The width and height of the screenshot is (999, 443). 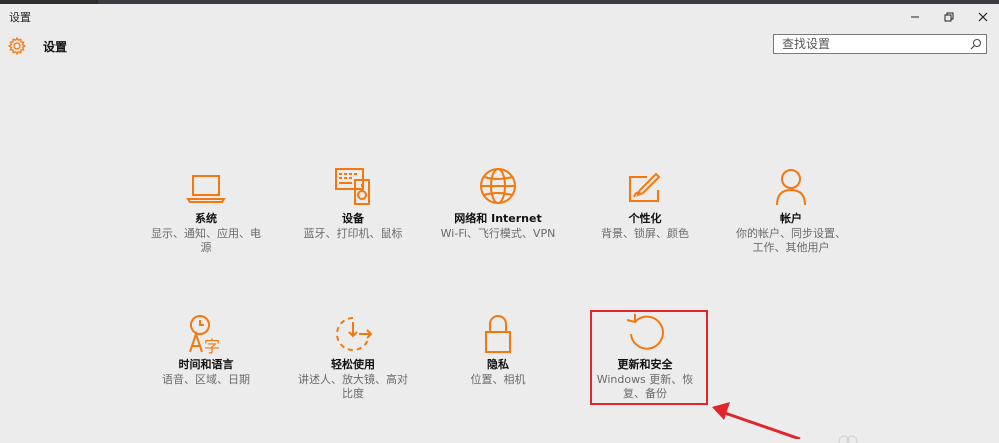 What do you see at coordinates (791, 240) in the screenshot?
I see `tile-description: 你的帐户、同步设置、工作、其他用户` at bounding box center [791, 240].